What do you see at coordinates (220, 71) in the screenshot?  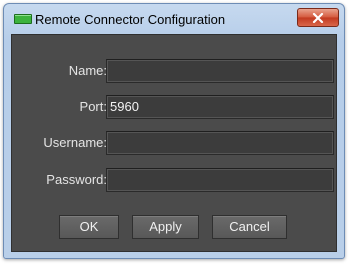 I see `name-field` at bounding box center [220, 71].